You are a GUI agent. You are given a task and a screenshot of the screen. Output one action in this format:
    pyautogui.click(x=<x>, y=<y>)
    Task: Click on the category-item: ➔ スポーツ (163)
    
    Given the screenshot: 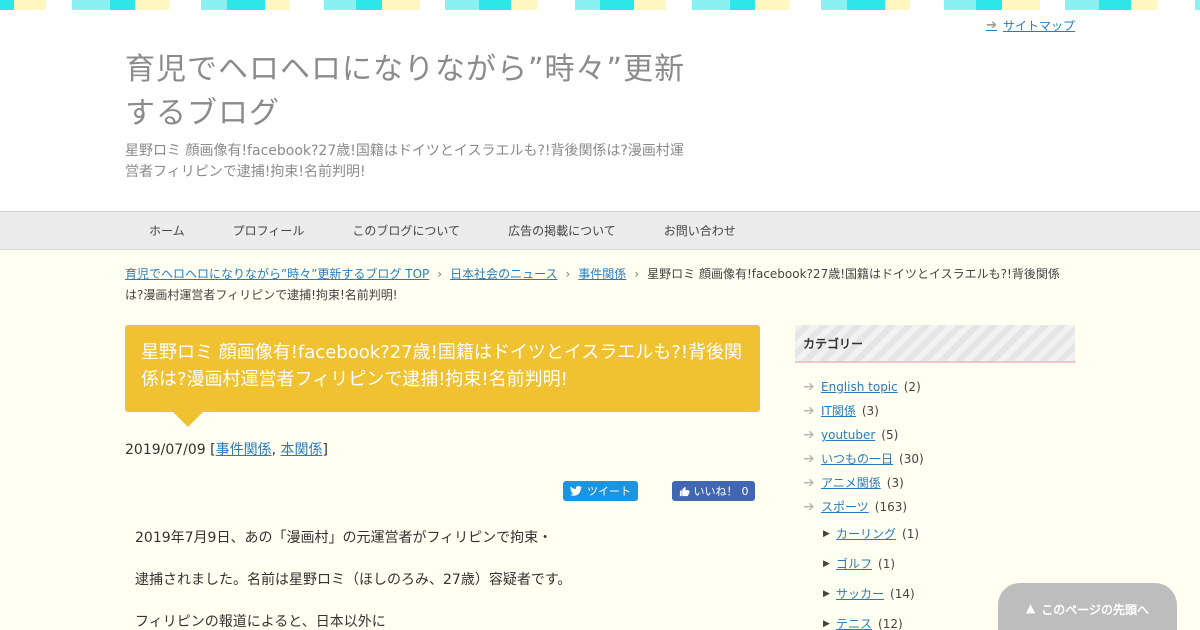 What is the action you would take?
    pyautogui.click(x=935, y=507)
    